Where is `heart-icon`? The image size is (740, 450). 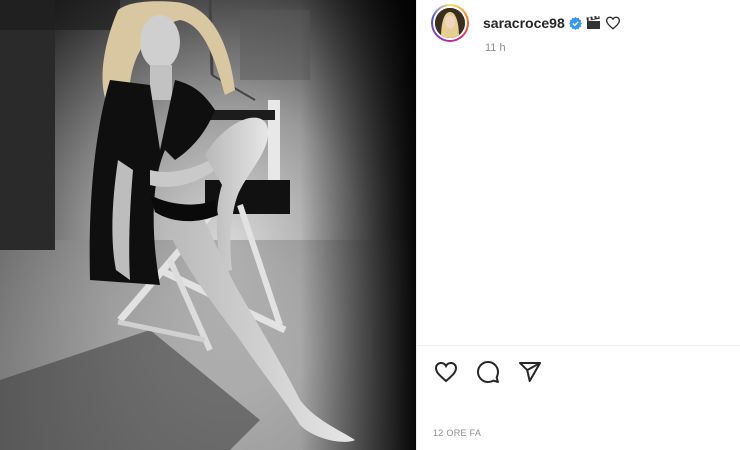 heart-icon is located at coordinates (446, 372).